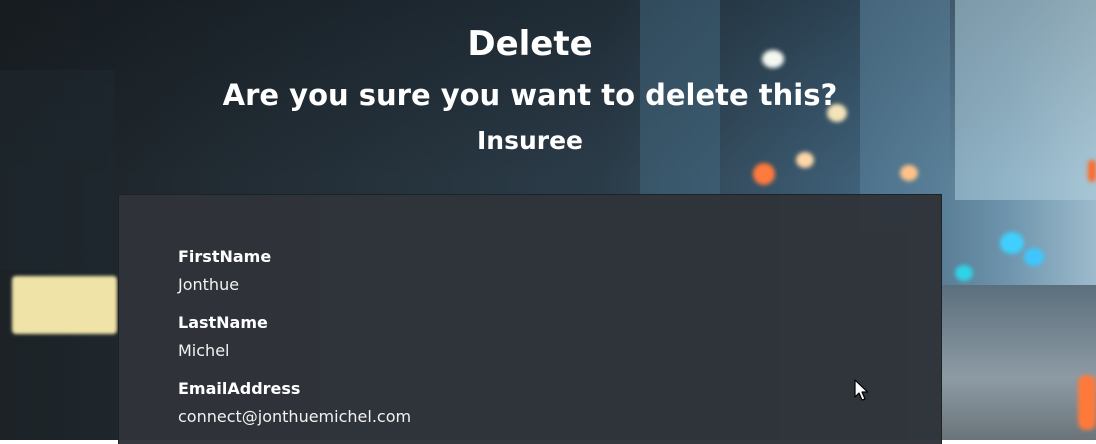  I want to click on field-value: Jonthue, so click(209, 284).